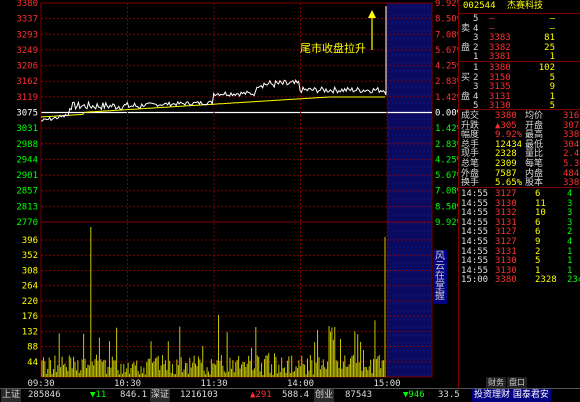 Image resolution: width=580 pixels, height=402 pixels. I want to click on price-tick-label: 2813, so click(27, 207).